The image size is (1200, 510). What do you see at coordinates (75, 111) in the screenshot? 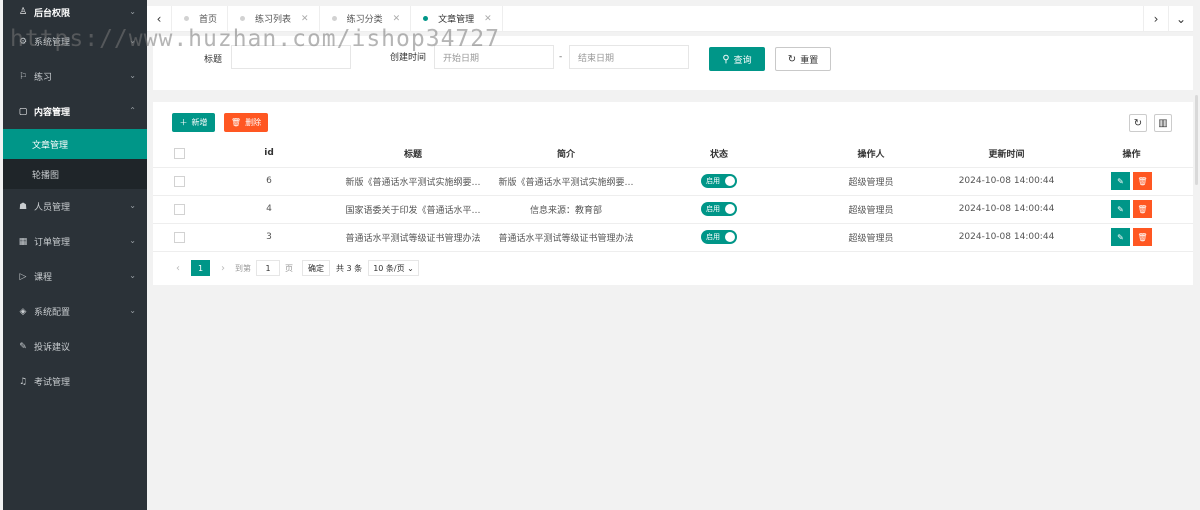
I see `sidebar-item-content-management: ▢ 内容管理 ⌃` at bounding box center [75, 111].